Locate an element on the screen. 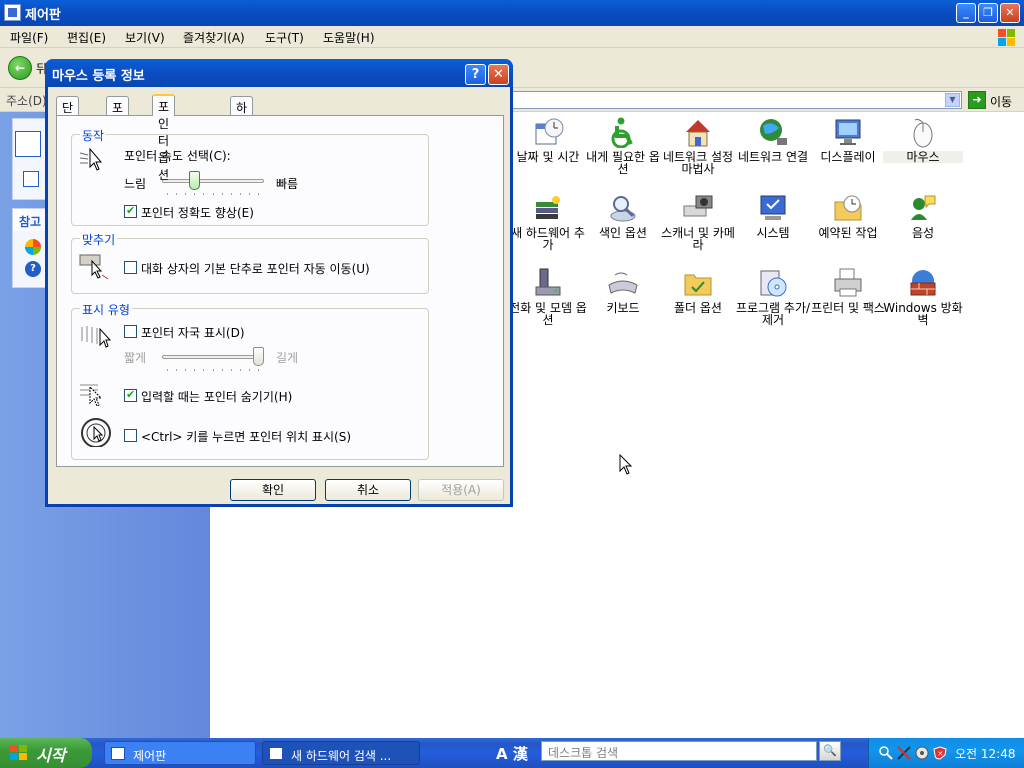 This screenshot has width=1024, height=768. cp-item-add-remove-programs: 프로그램 추가/제거 is located at coordinates (773, 296).